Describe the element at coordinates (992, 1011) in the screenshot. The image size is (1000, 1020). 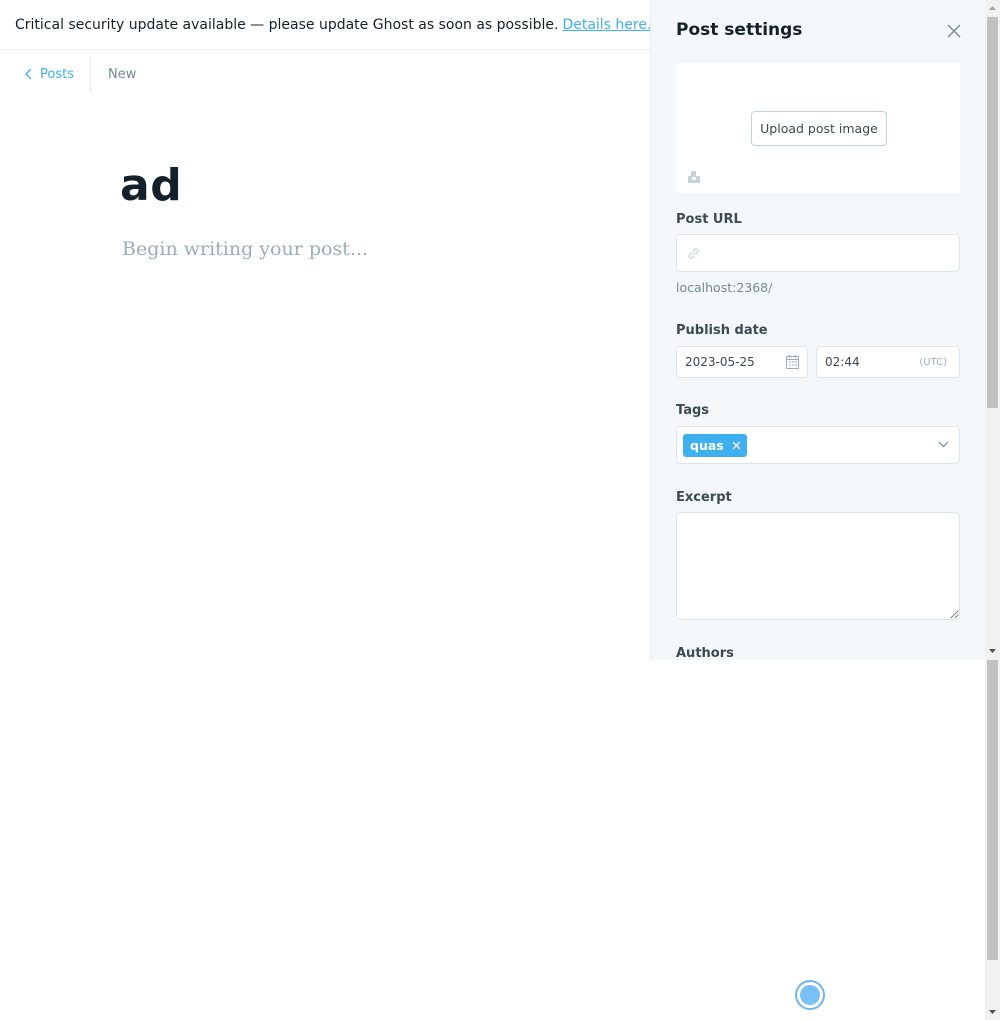
I see `scroll-down-icon-bottom` at that location.